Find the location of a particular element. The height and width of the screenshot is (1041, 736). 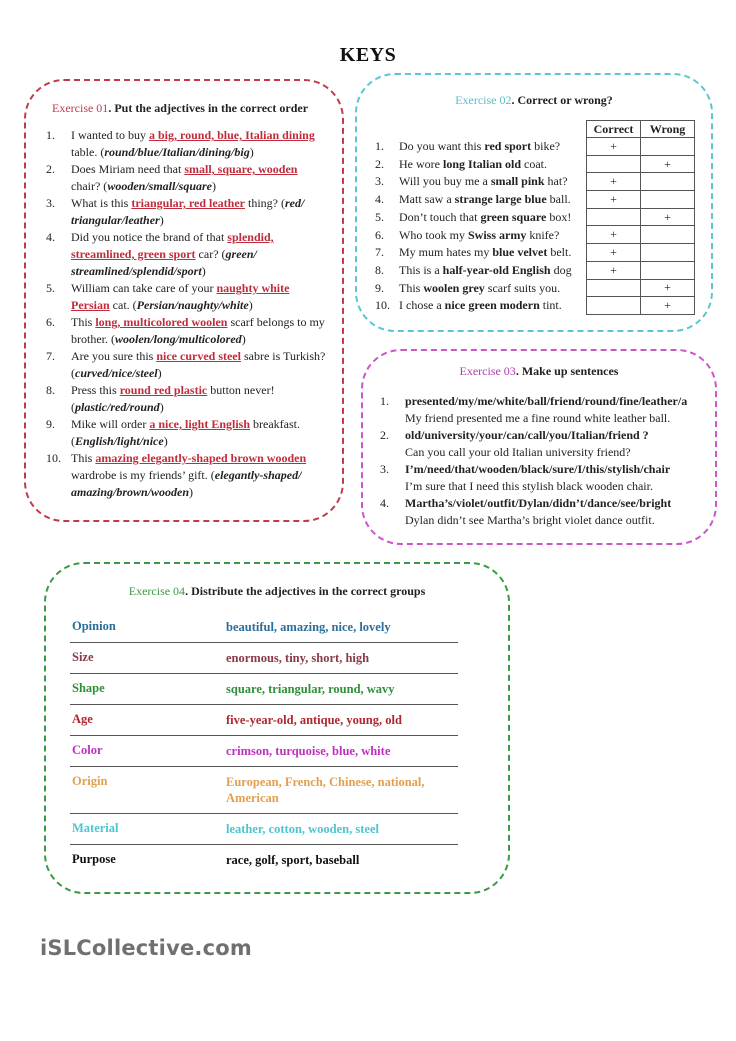

sentence-text: I chose a is located at coordinates (422, 305).